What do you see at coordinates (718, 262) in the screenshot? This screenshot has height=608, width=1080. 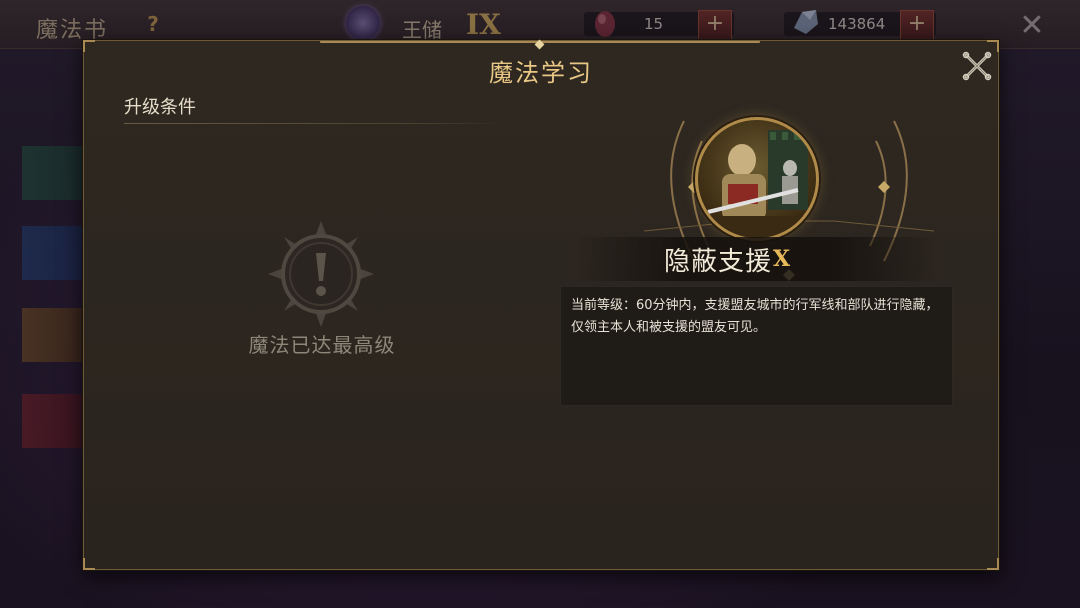 I see `spell-name: 隐蔽支援` at bounding box center [718, 262].